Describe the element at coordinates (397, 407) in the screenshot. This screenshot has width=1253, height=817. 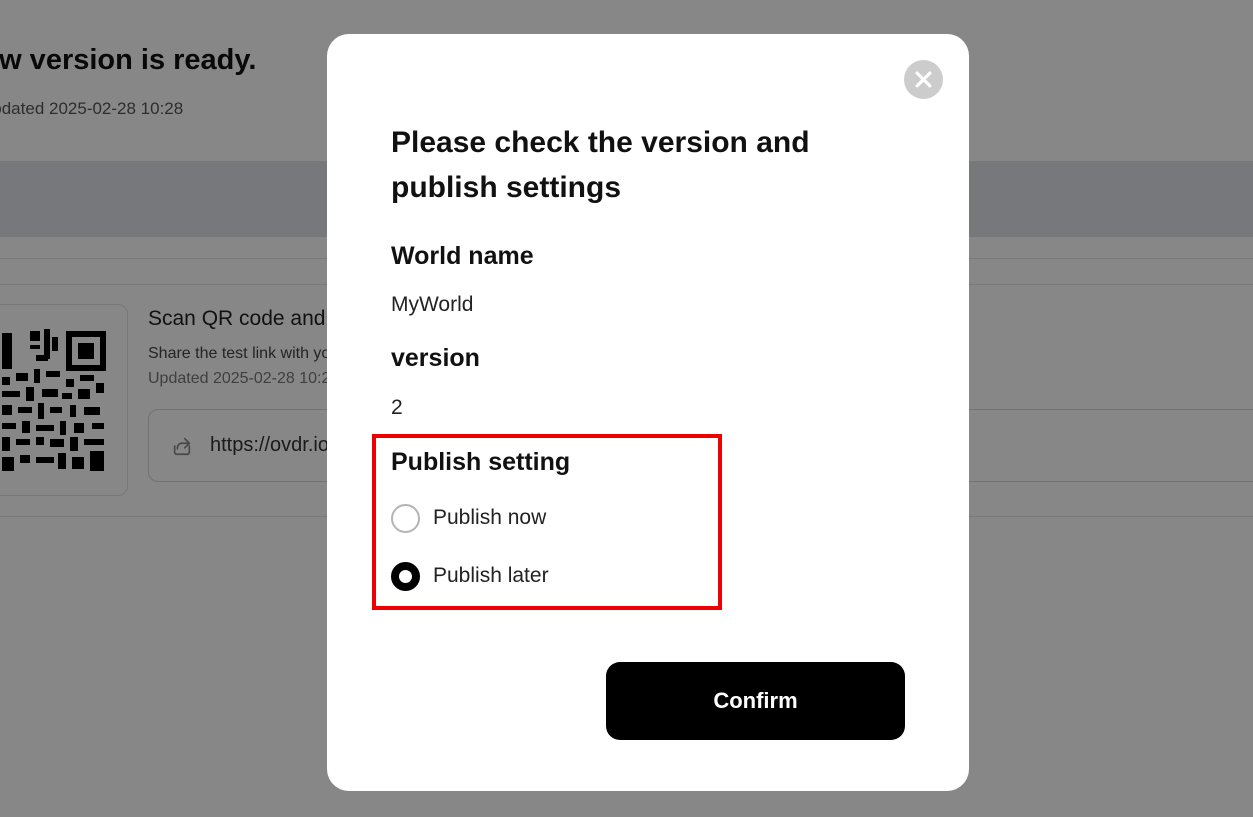
I see `version-value: 2` at that location.